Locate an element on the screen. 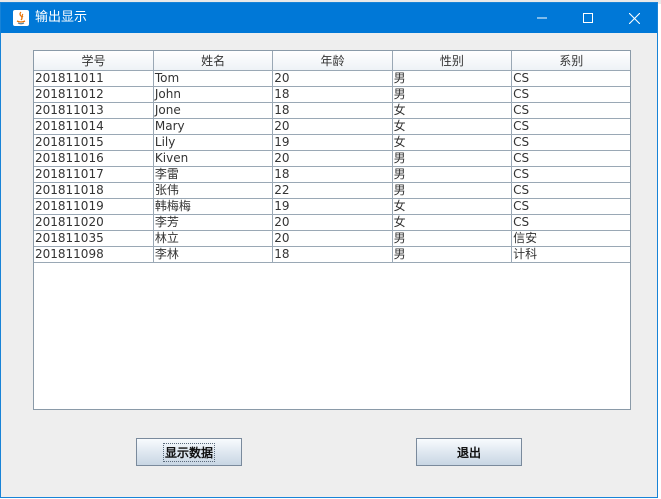 The width and height of the screenshot is (661, 499). table-cell: Lily is located at coordinates (213, 142).